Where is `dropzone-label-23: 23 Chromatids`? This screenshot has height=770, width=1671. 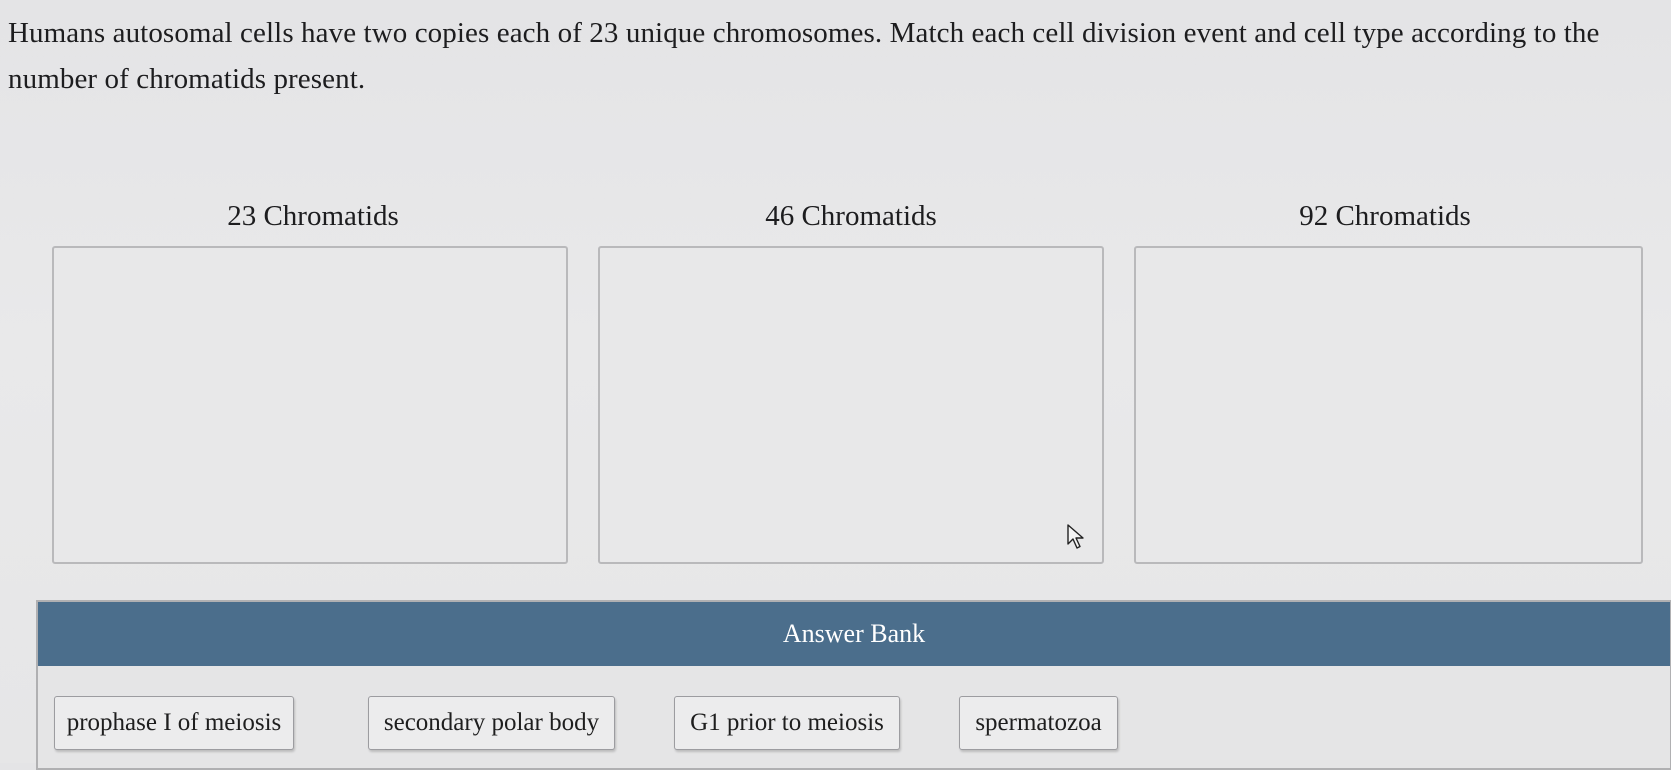 dropzone-label-23: 23 Chromatids is located at coordinates (313, 216).